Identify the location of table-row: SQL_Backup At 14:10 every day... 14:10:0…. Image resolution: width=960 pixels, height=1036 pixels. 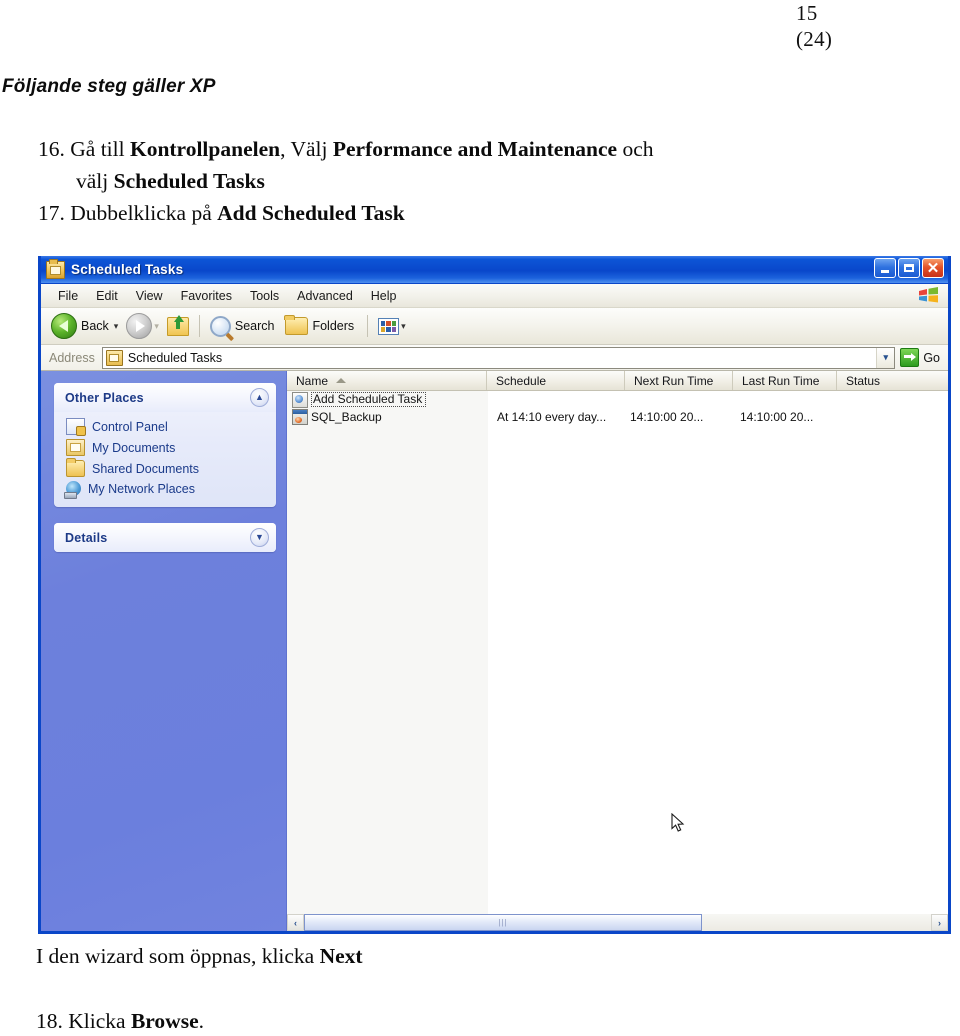
(617, 416).